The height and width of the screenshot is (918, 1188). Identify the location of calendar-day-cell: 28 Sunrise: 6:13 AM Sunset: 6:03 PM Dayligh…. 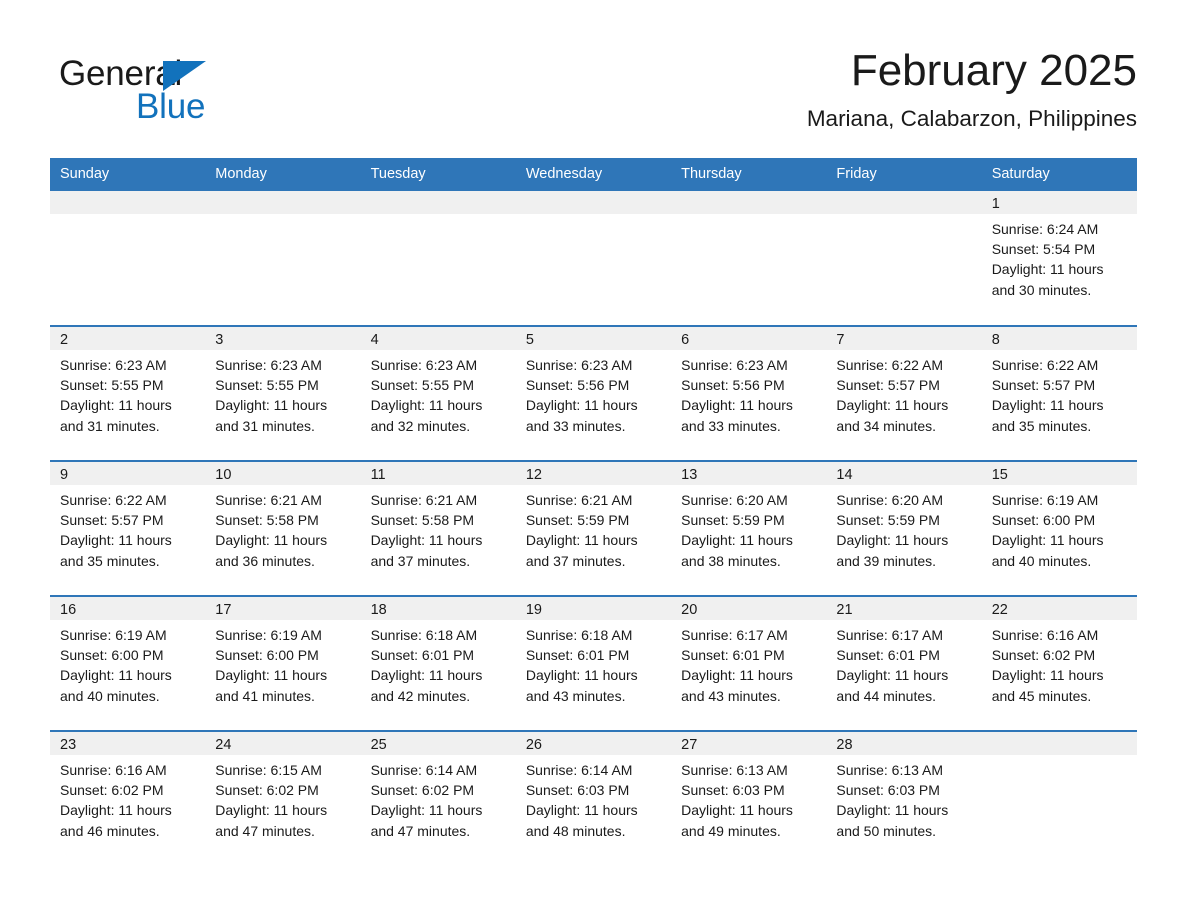
(904, 798).